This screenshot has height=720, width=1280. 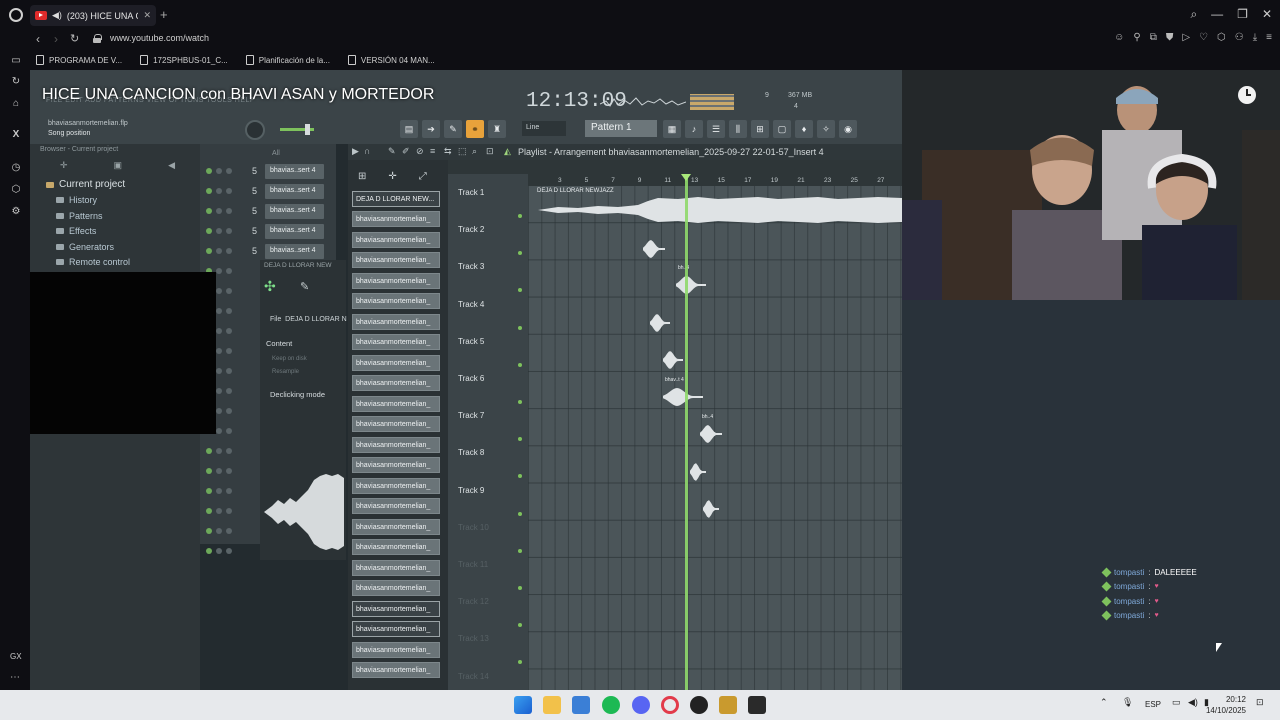 What do you see at coordinates (149, 15) in the screenshot?
I see `close-tab-icon: ✕` at bounding box center [149, 15].